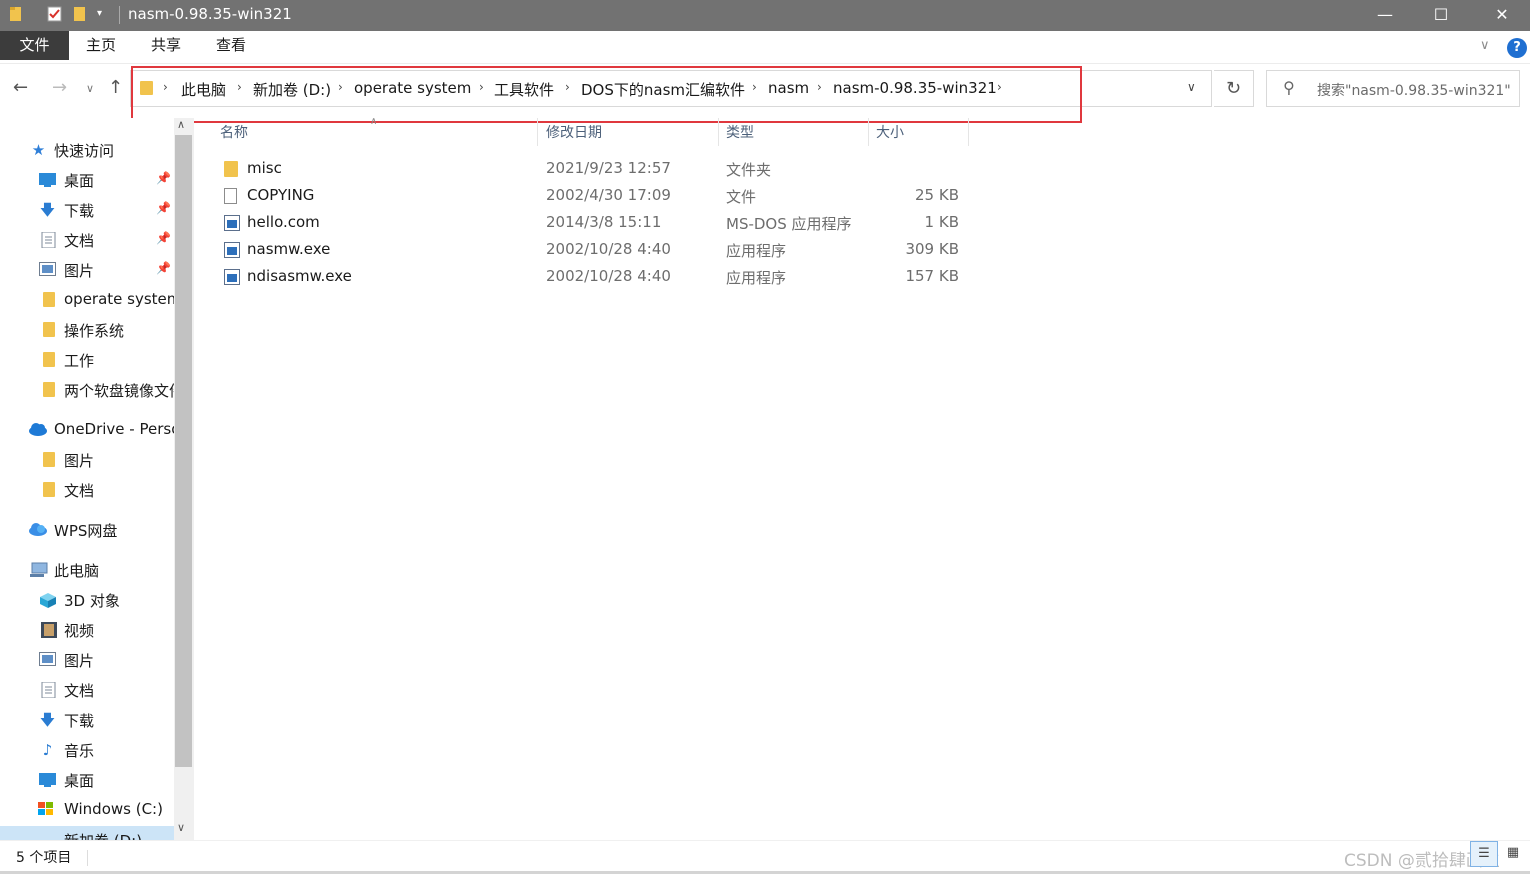 This screenshot has height=874, width=1530. I want to click on tab-file: 文件, so click(34, 45).